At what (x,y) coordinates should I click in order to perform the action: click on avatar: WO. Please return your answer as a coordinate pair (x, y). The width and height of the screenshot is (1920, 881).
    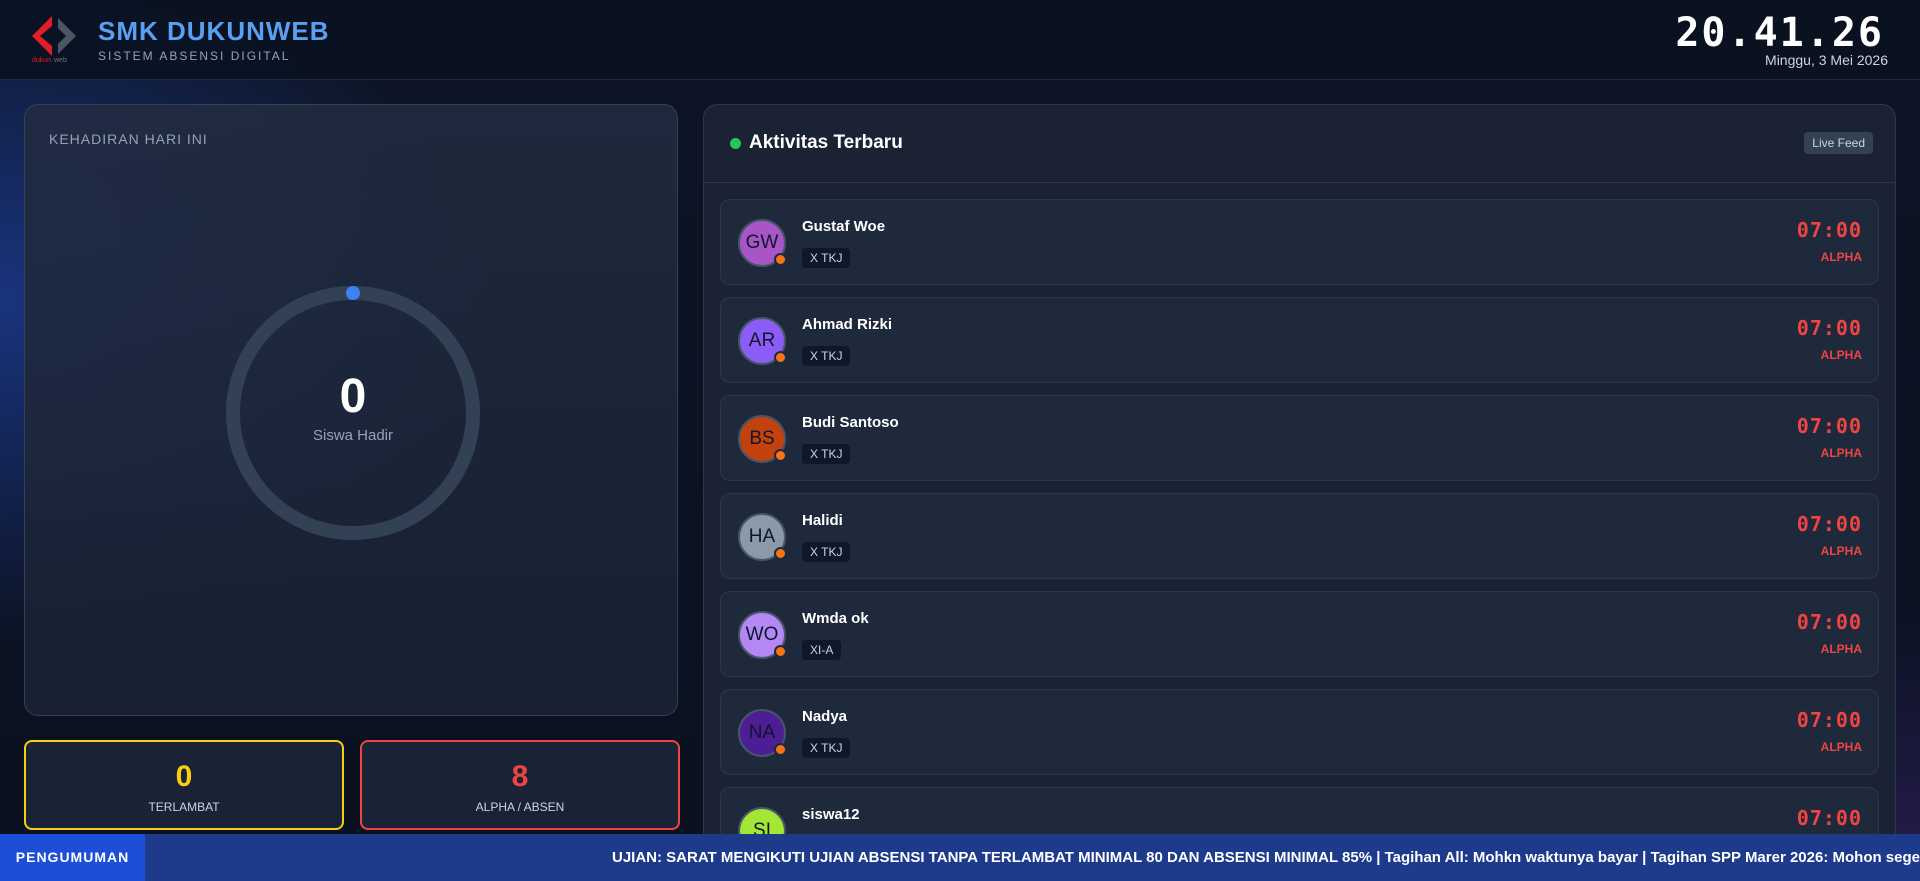
    Looking at the image, I should click on (762, 635).